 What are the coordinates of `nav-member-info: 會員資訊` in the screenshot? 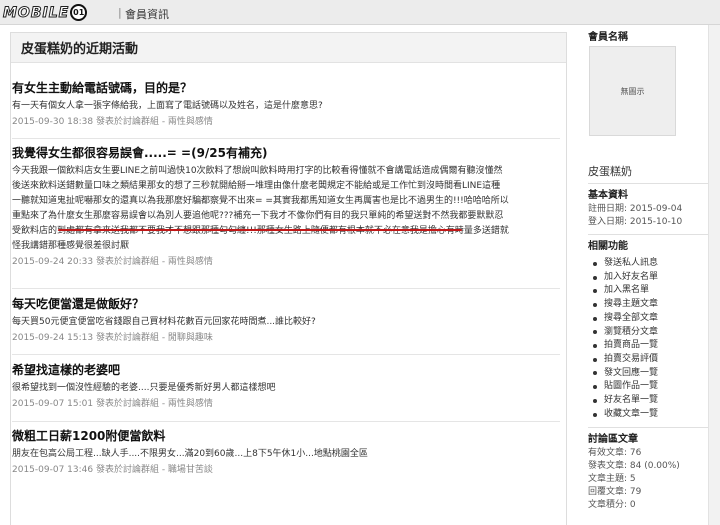 It's located at (147, 14).